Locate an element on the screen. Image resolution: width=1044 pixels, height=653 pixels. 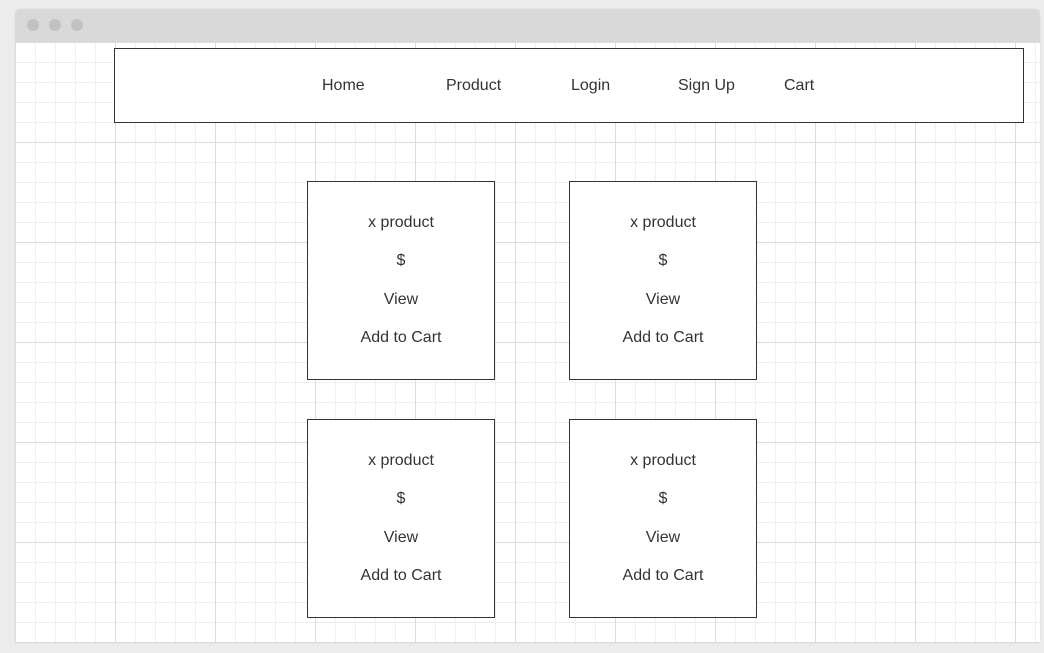
window-minimize-dot is located at coordinates (55, 25).